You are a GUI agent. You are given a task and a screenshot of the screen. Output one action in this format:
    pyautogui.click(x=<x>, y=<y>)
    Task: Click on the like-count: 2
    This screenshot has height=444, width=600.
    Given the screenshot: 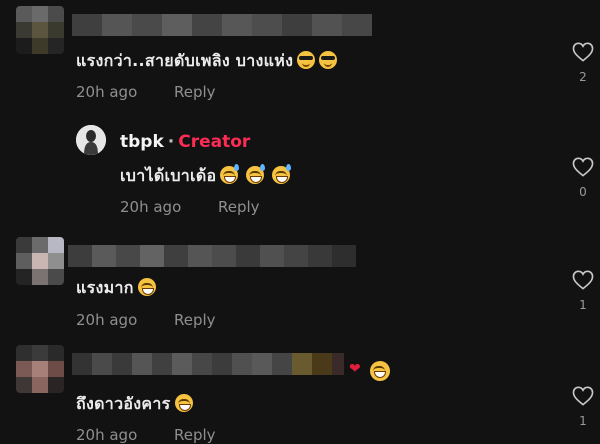 What is the action you would take?
    pyautogui.click(x=583, y=77)
    